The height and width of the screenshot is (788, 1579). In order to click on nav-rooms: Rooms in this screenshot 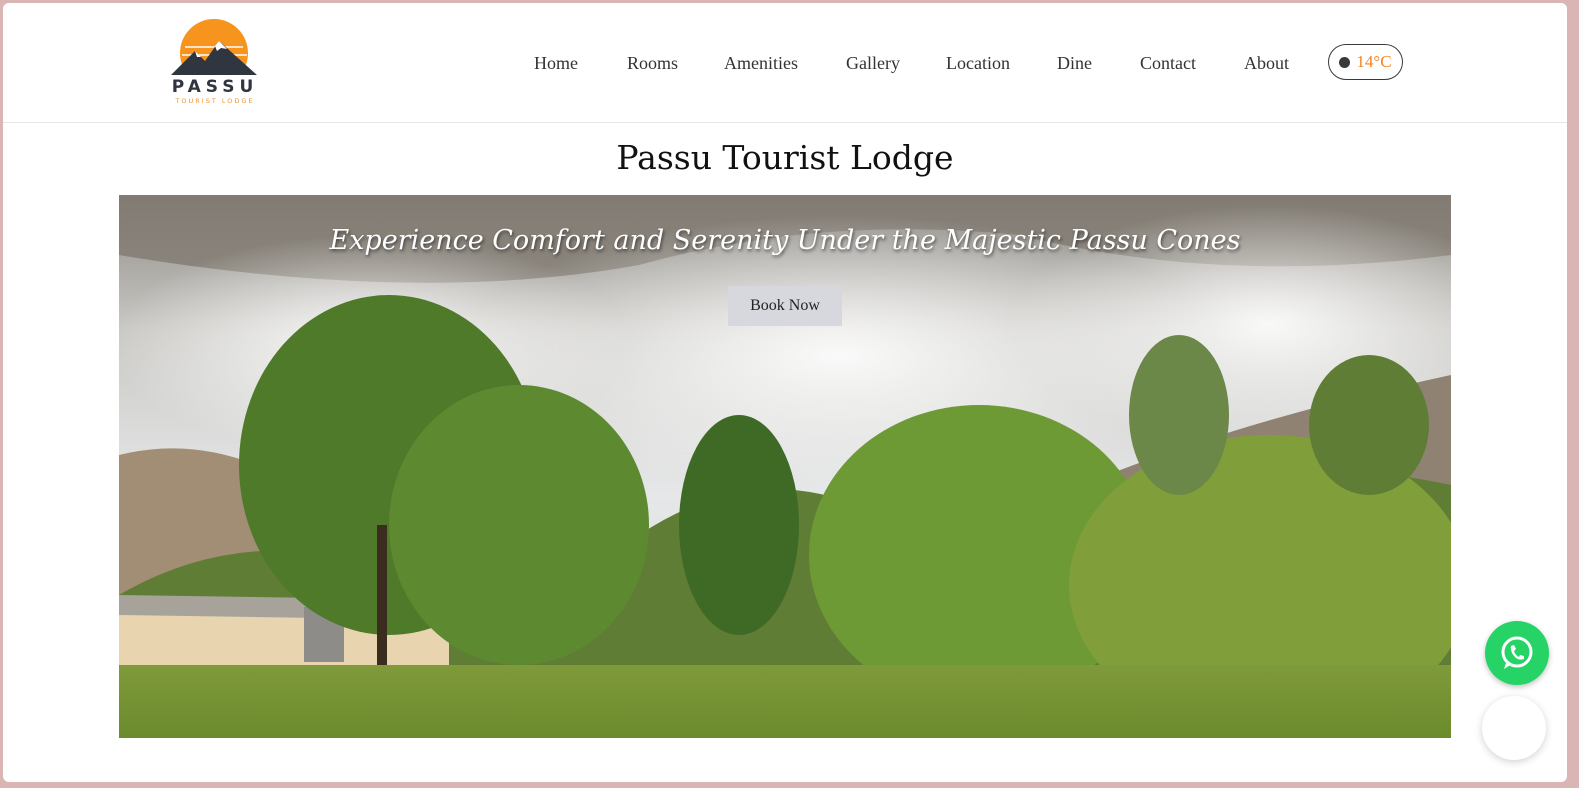, I will do `click(652, 63)`.